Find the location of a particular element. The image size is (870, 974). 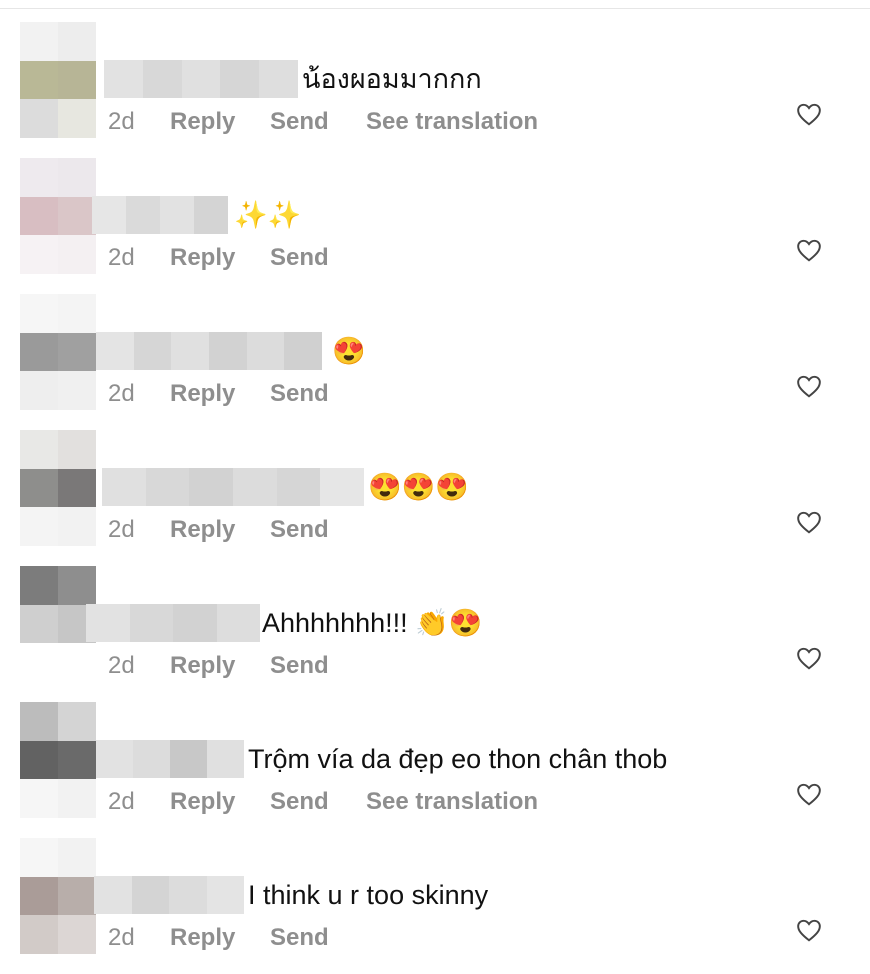

comment-row: Ahhhhhhh!!! 👏😍 2d Reply Send is located at coordinates (435, 634).